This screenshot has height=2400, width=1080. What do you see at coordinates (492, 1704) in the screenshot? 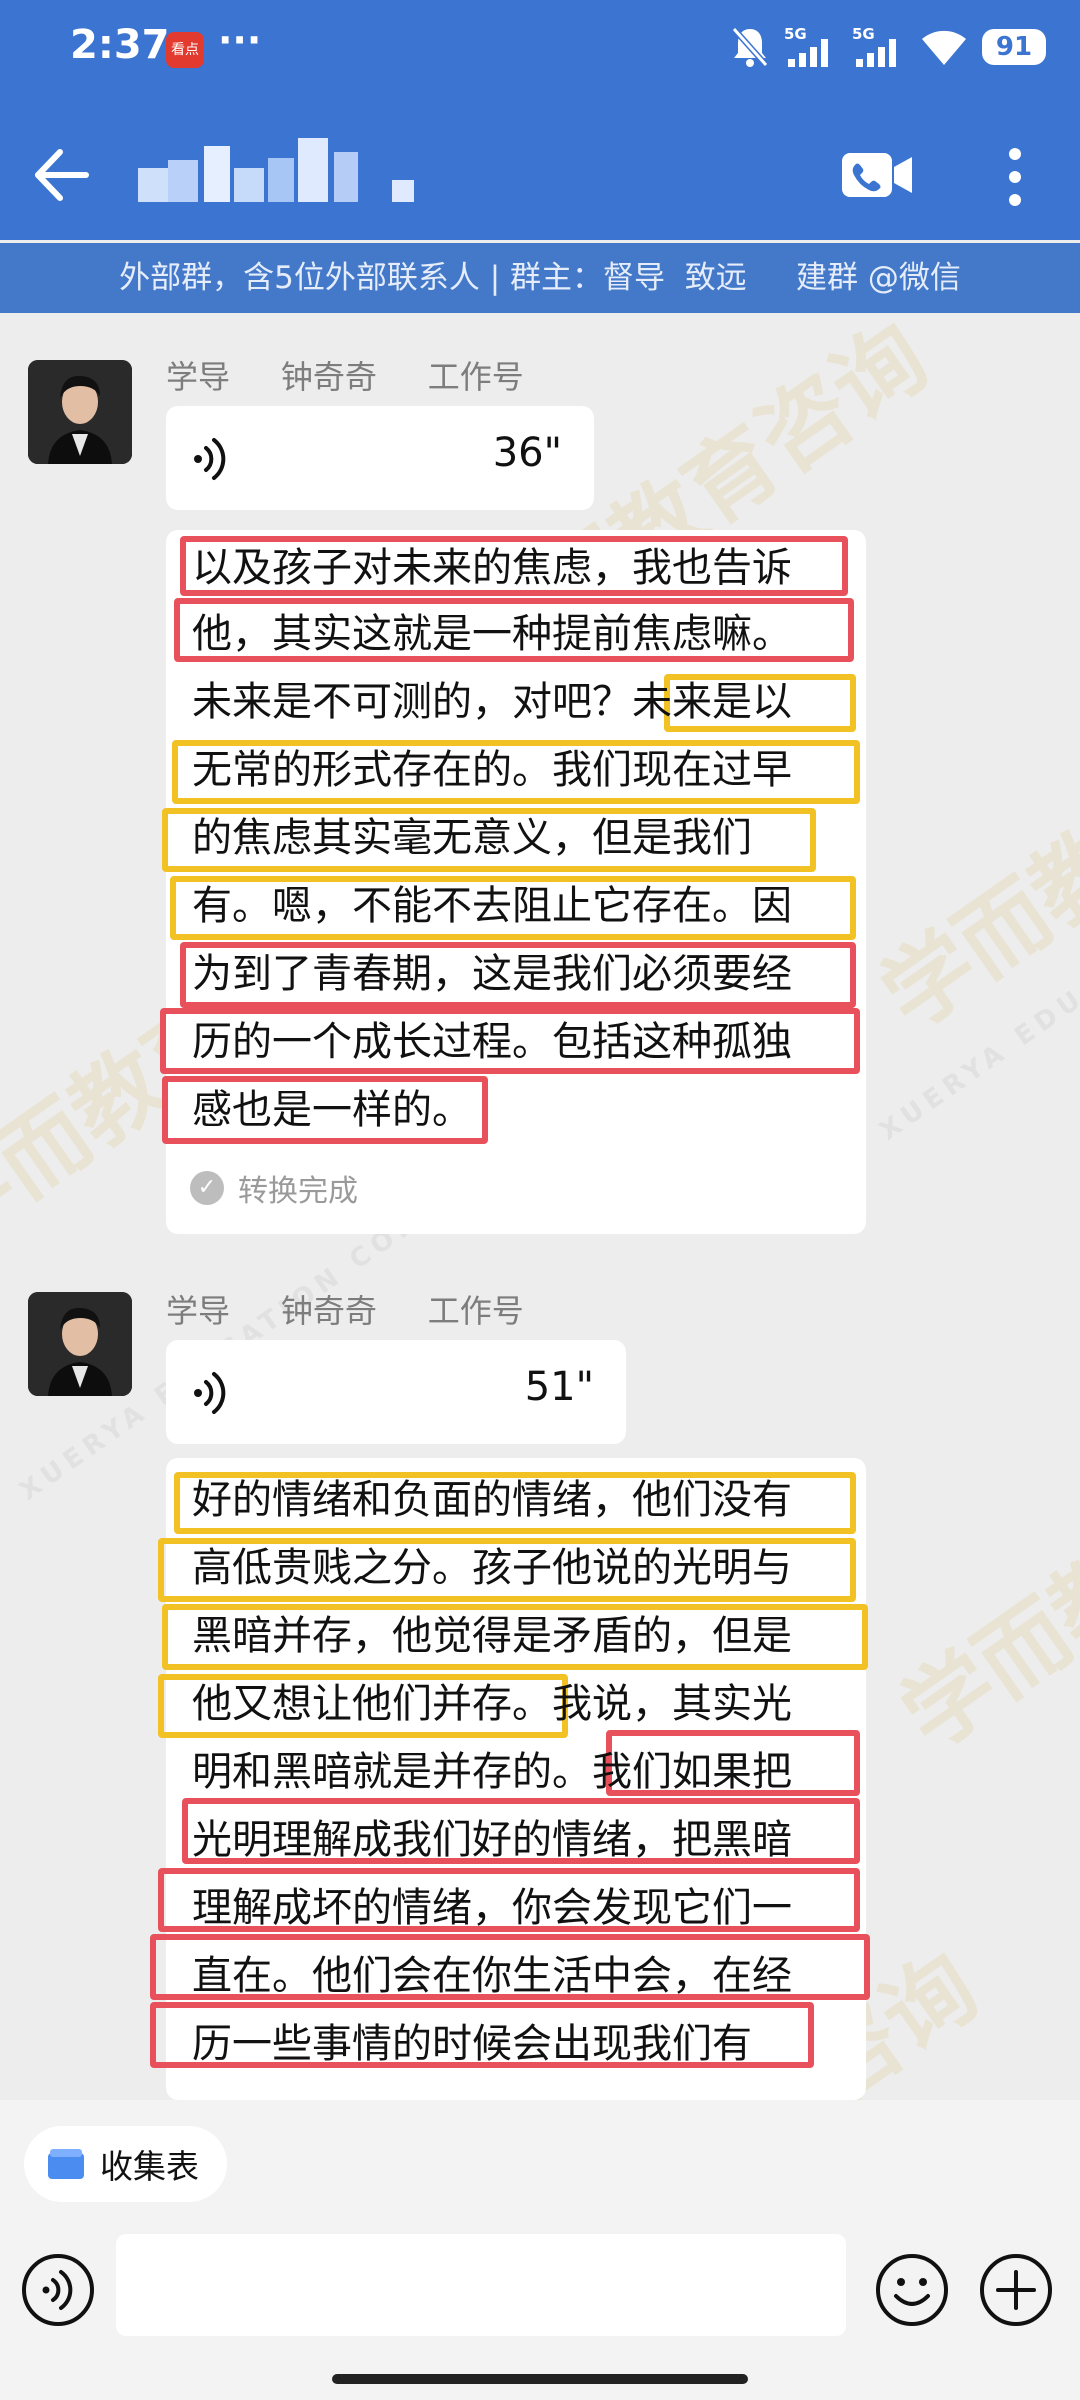
I see `transcript-line: 他又想让他们并存。我说，其实光` at bounding box center [492, 1704].